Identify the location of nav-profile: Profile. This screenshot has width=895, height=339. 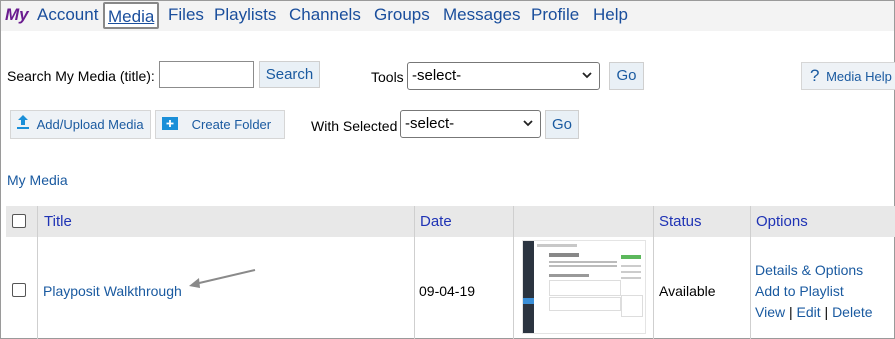
(555, 15).